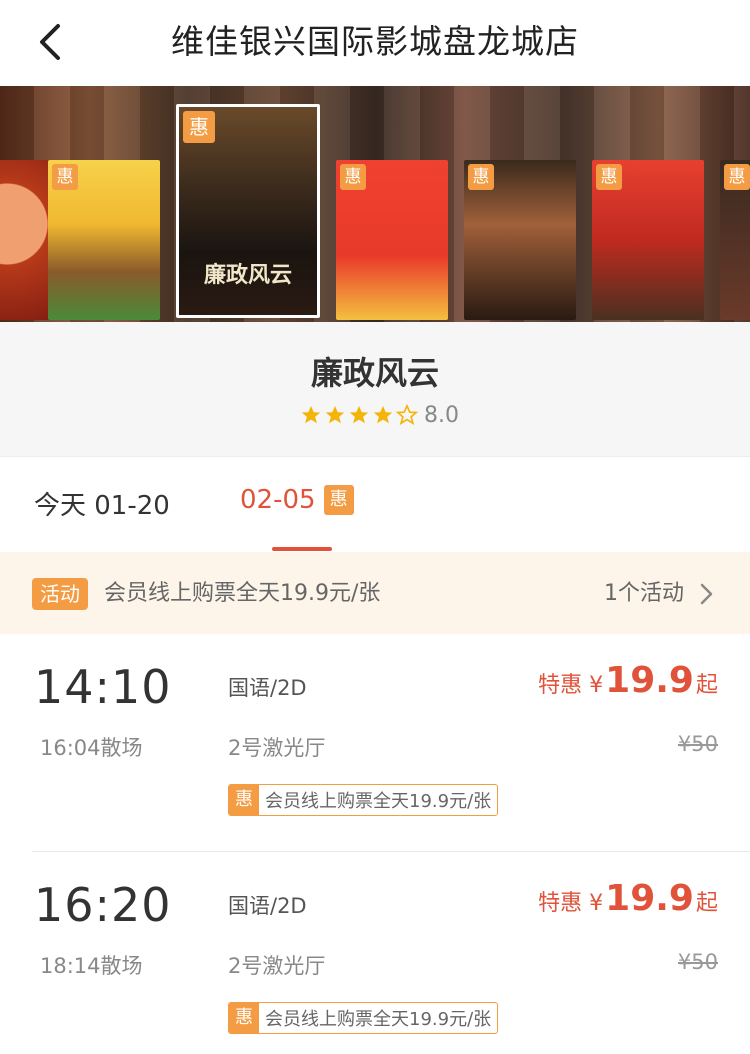 This screenshot has height=1054, width=750. Describe the element at coordinates (520, 240) in the screenshot. I see `poster-4: 惠` at that location.